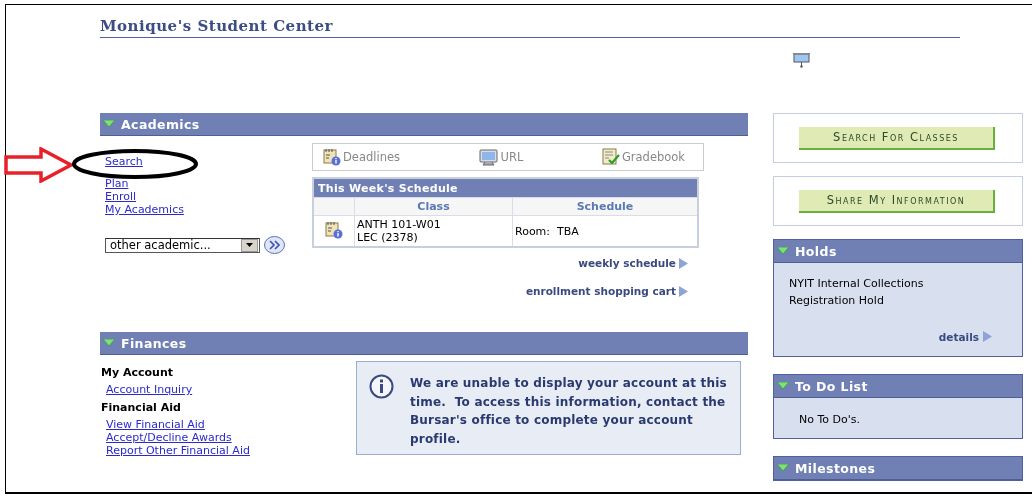 The height and width of the screenshot is (498, 1032). What do you see at coordinates (433, 231) in the screenshot?
I see `table-cell: ANTH 101-W01 LEC (2378)` at bounding box center [433, 231].